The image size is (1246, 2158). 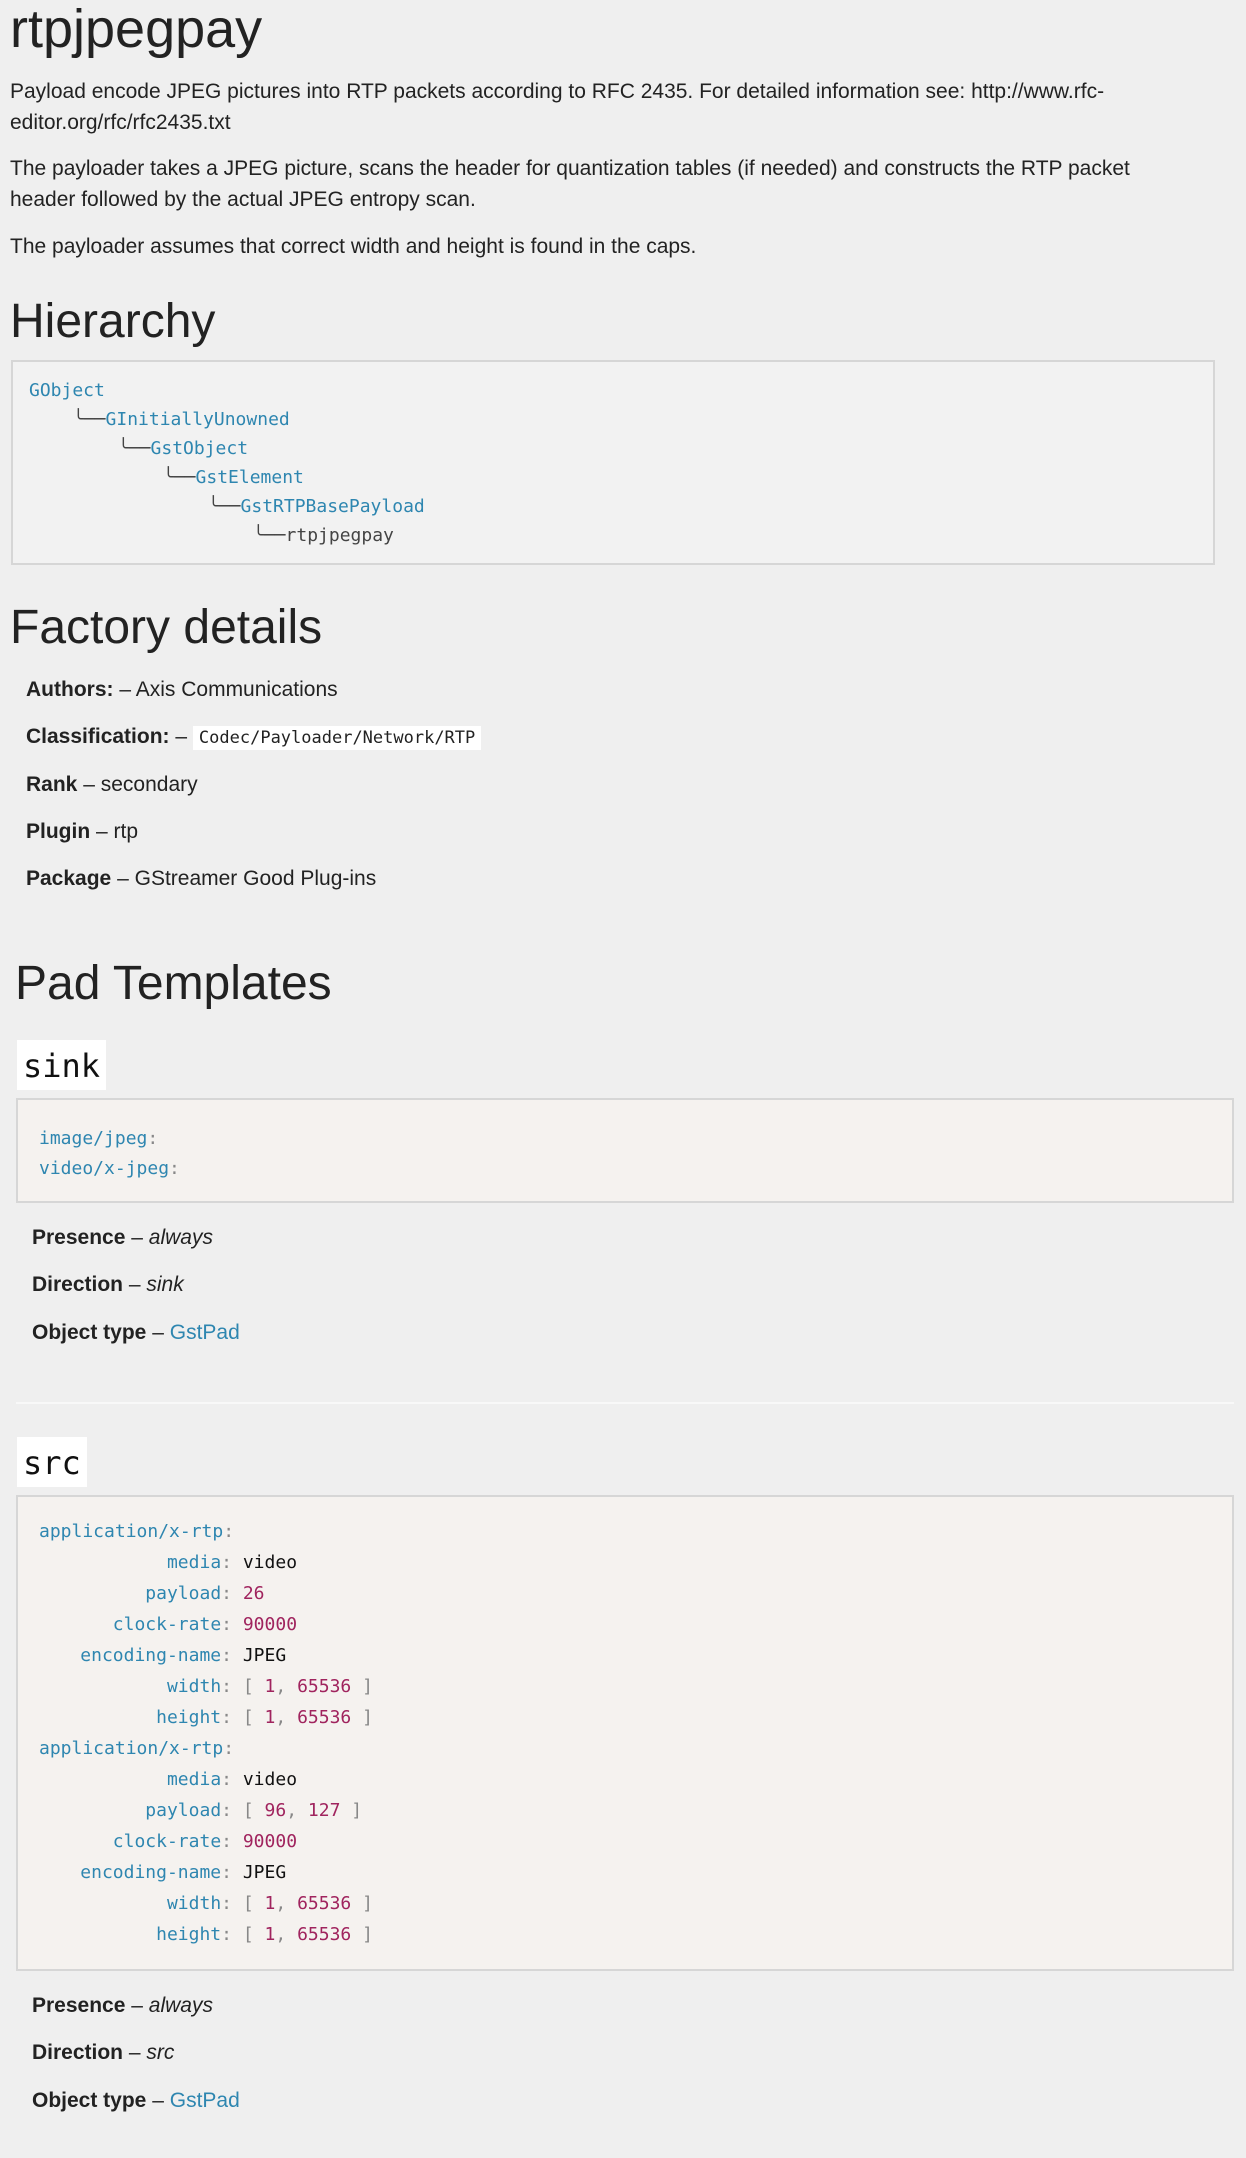 What do you see at coordinates (157, 1780) in the screenshot?
I see `cap-field-line: media: video` at bounding box center [157, 1780].